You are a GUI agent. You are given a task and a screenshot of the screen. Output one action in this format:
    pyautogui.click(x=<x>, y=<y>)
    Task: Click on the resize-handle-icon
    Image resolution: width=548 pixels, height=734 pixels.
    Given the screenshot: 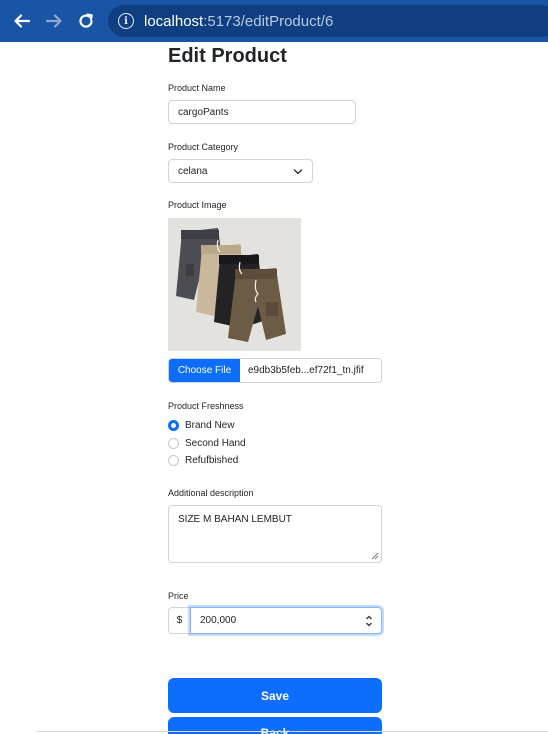 What is the action you would take?
    pyautogui.click(x=375, y=556)
    